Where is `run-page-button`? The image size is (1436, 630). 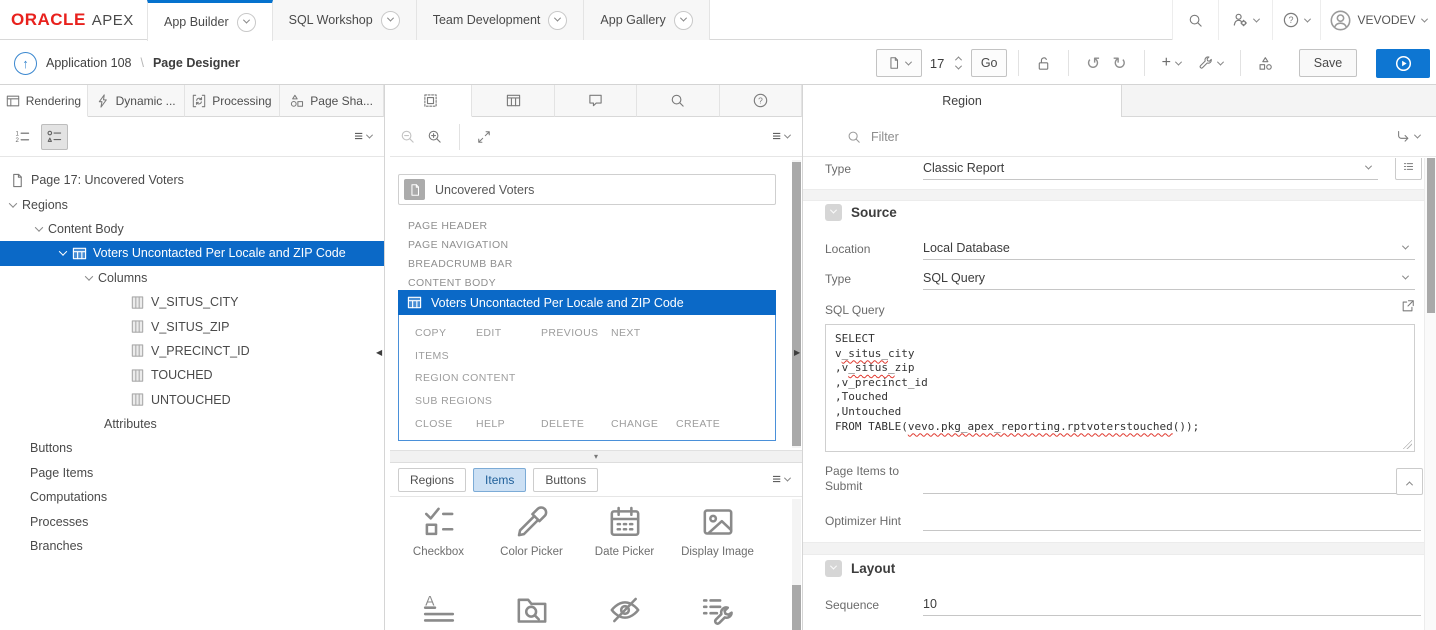 run-page-button is located at coordinates (1403, 63).